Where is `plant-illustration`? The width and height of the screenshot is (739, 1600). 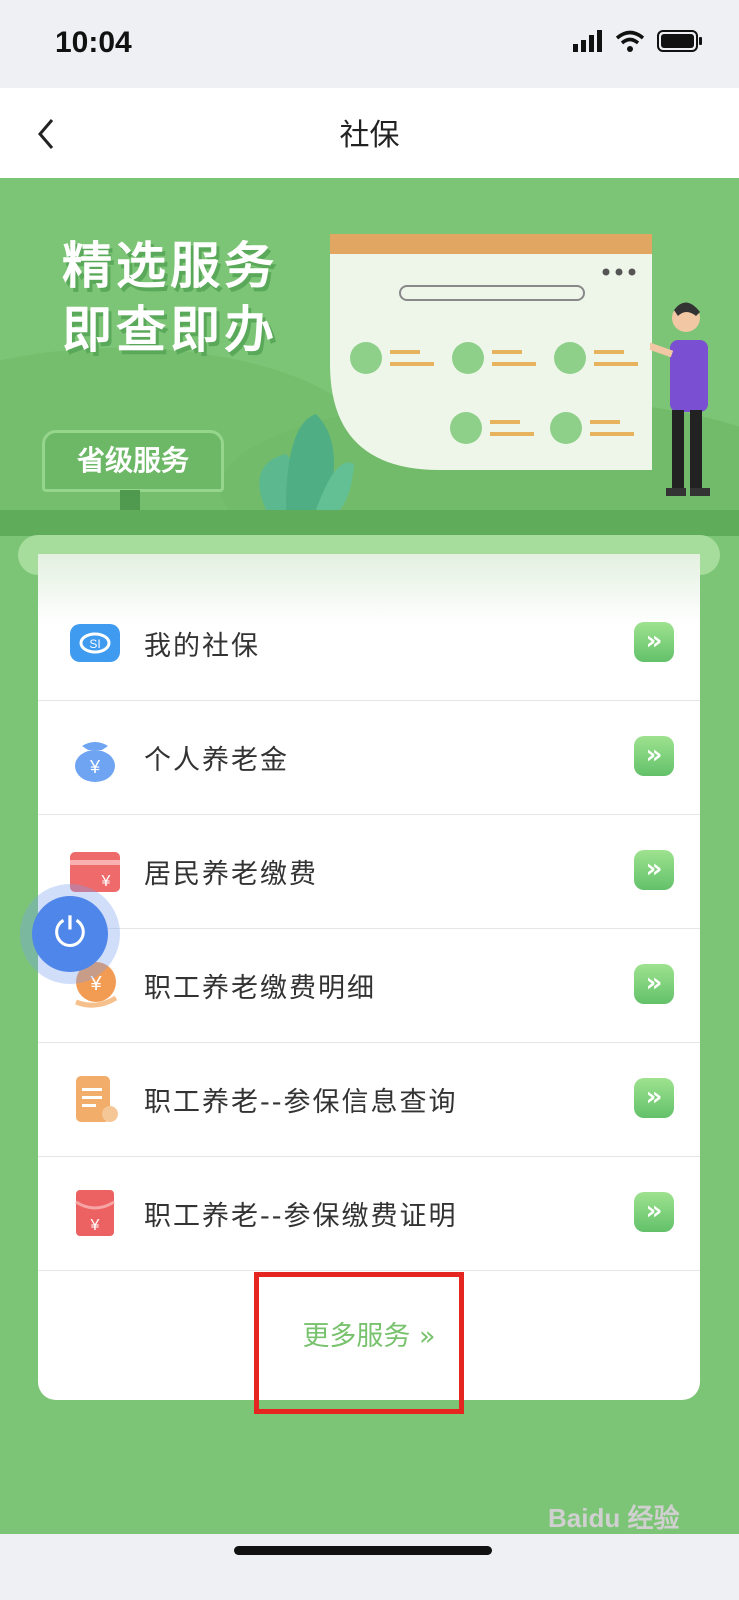 plant-illustration is located at coordinates (306, 462).